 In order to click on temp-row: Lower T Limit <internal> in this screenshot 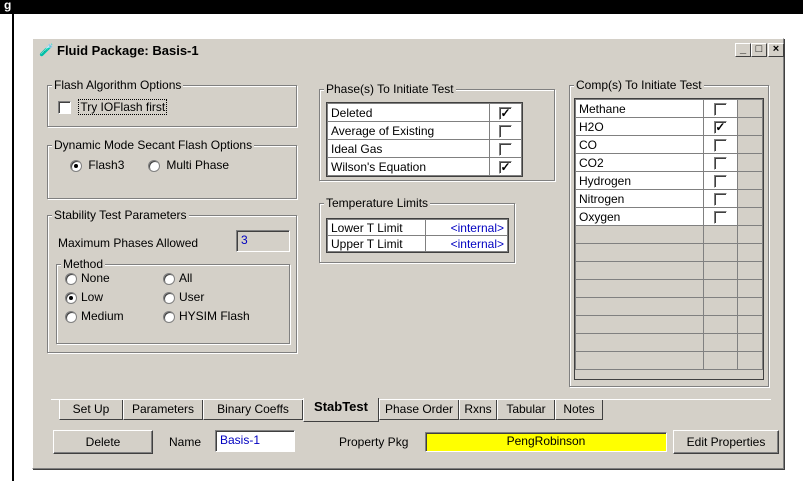, I will do `click(417, 227)`.